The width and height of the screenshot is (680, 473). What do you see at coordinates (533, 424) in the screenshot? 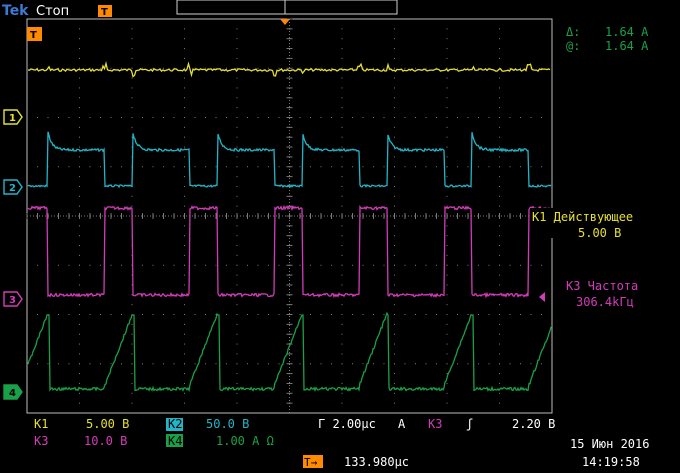
I see `trigger-level-value: 2.20 B` at bounding box center [533, 424].